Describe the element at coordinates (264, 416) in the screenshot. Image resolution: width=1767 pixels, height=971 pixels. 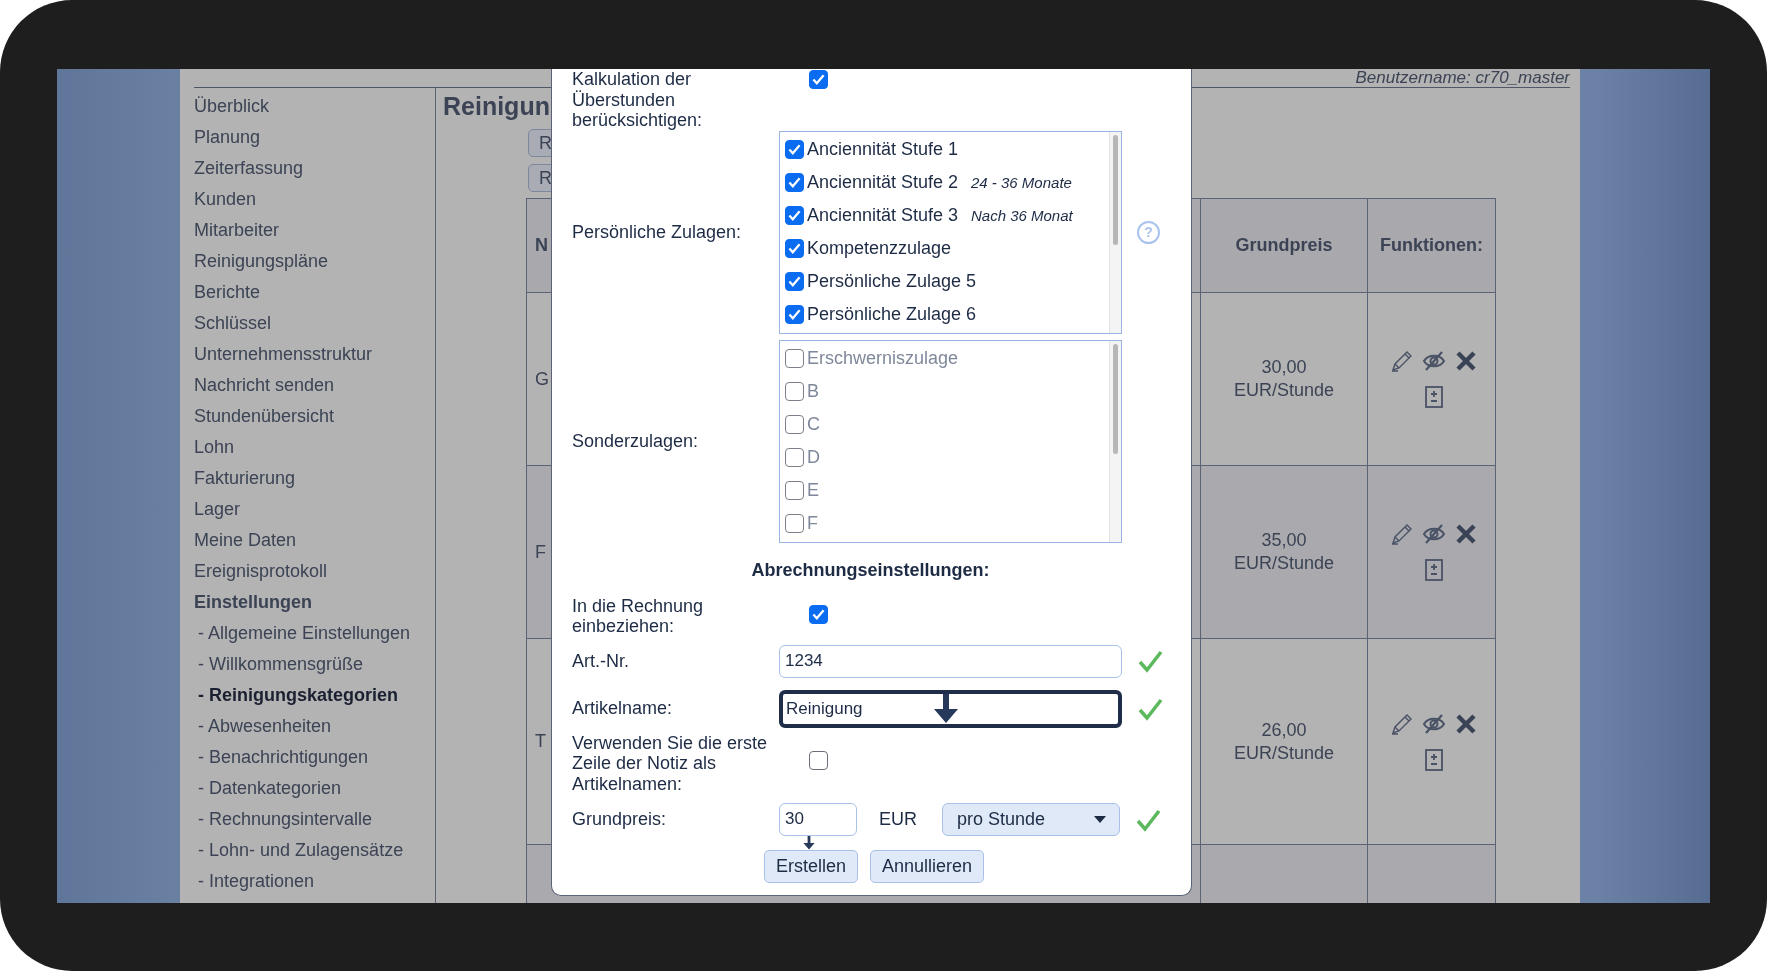
I see `sidebar-item: Stundenübersicht` at that location.